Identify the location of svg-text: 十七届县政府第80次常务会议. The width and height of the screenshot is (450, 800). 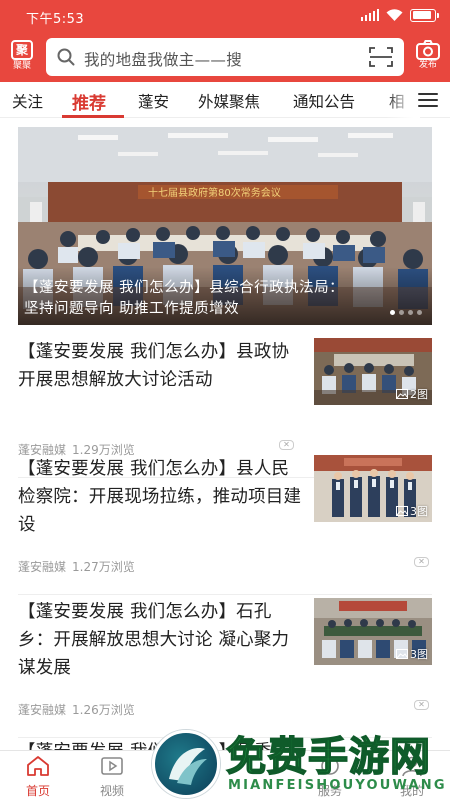
(214, 192).